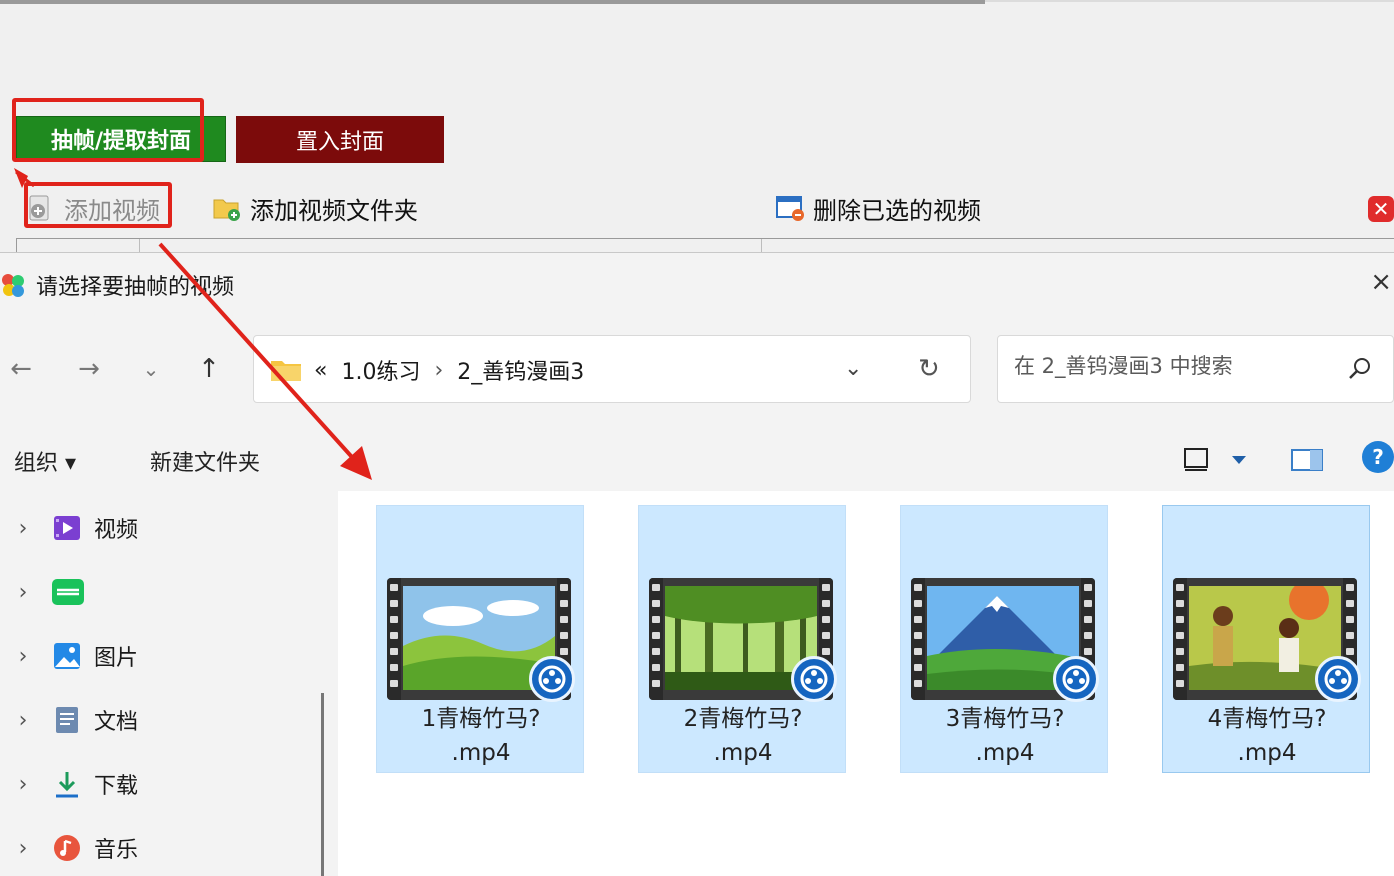  Describe the element at coordinates (705, 245) in the screenshot. I see `list-header` at that location.